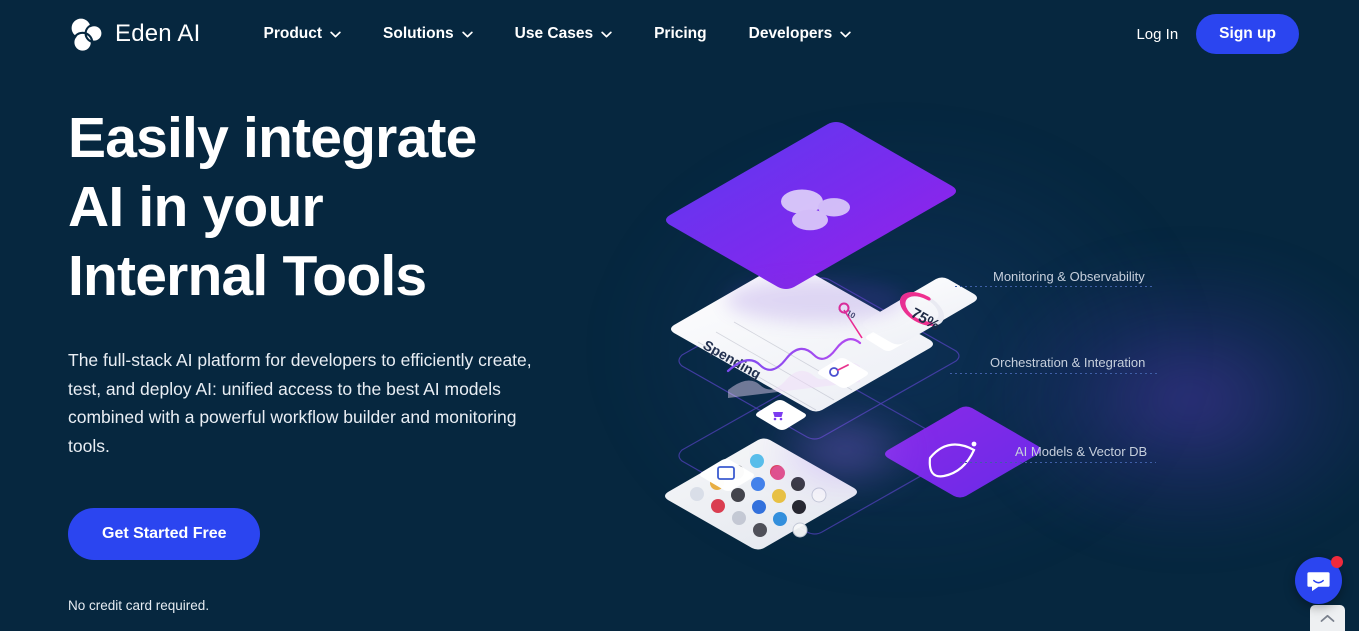 The width and height of the screenshot is (1359, 631). I want to click on nav-item-use-cases: Use Cases, so click(563, 34).